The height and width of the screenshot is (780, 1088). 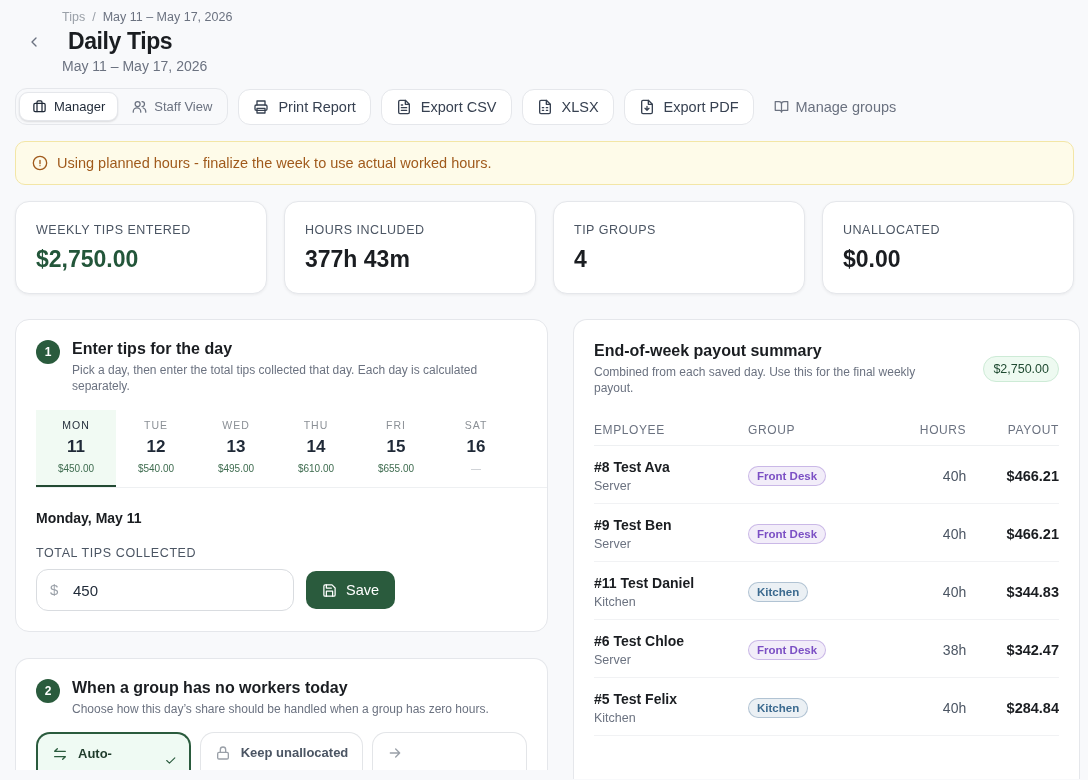 What do you see at coordinates (817, 431) in the screenshot?
I see `column-header: GROUP` at bounding box center [817, 431].